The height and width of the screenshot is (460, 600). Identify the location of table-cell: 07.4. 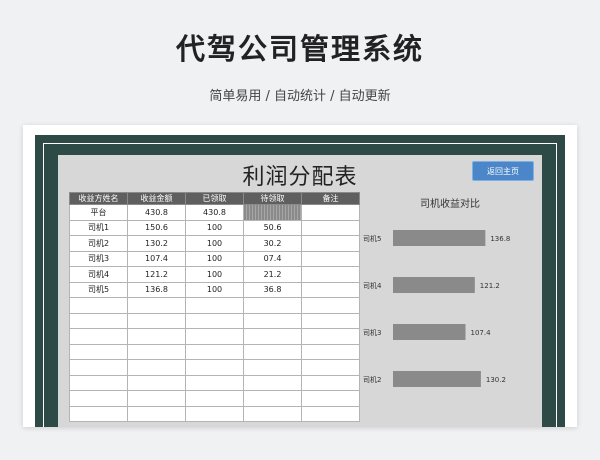
(272, 258).